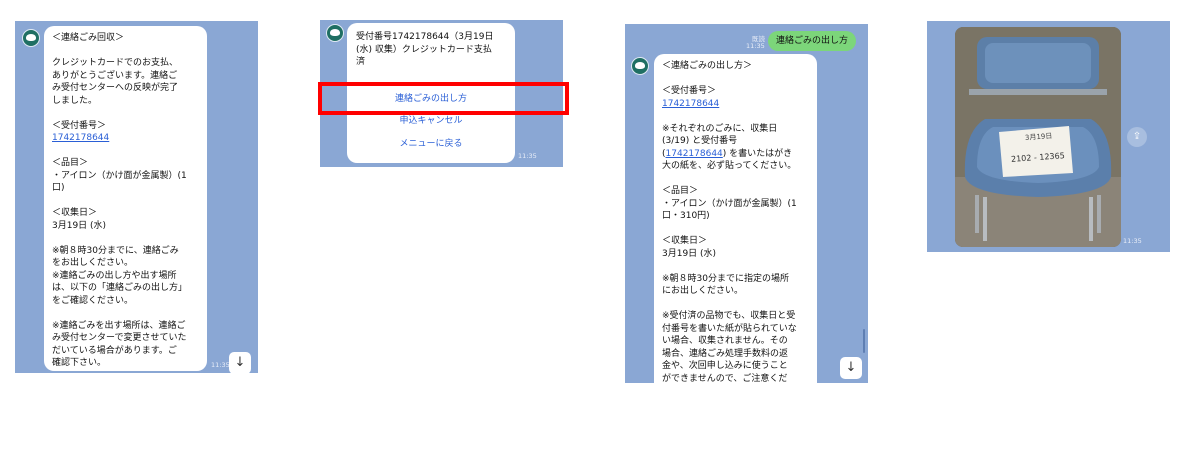 The height and width of the screenshot is (460, 1189). I want to click on text-line: ※それぞれのごみに、収集日, so click(720, 128).